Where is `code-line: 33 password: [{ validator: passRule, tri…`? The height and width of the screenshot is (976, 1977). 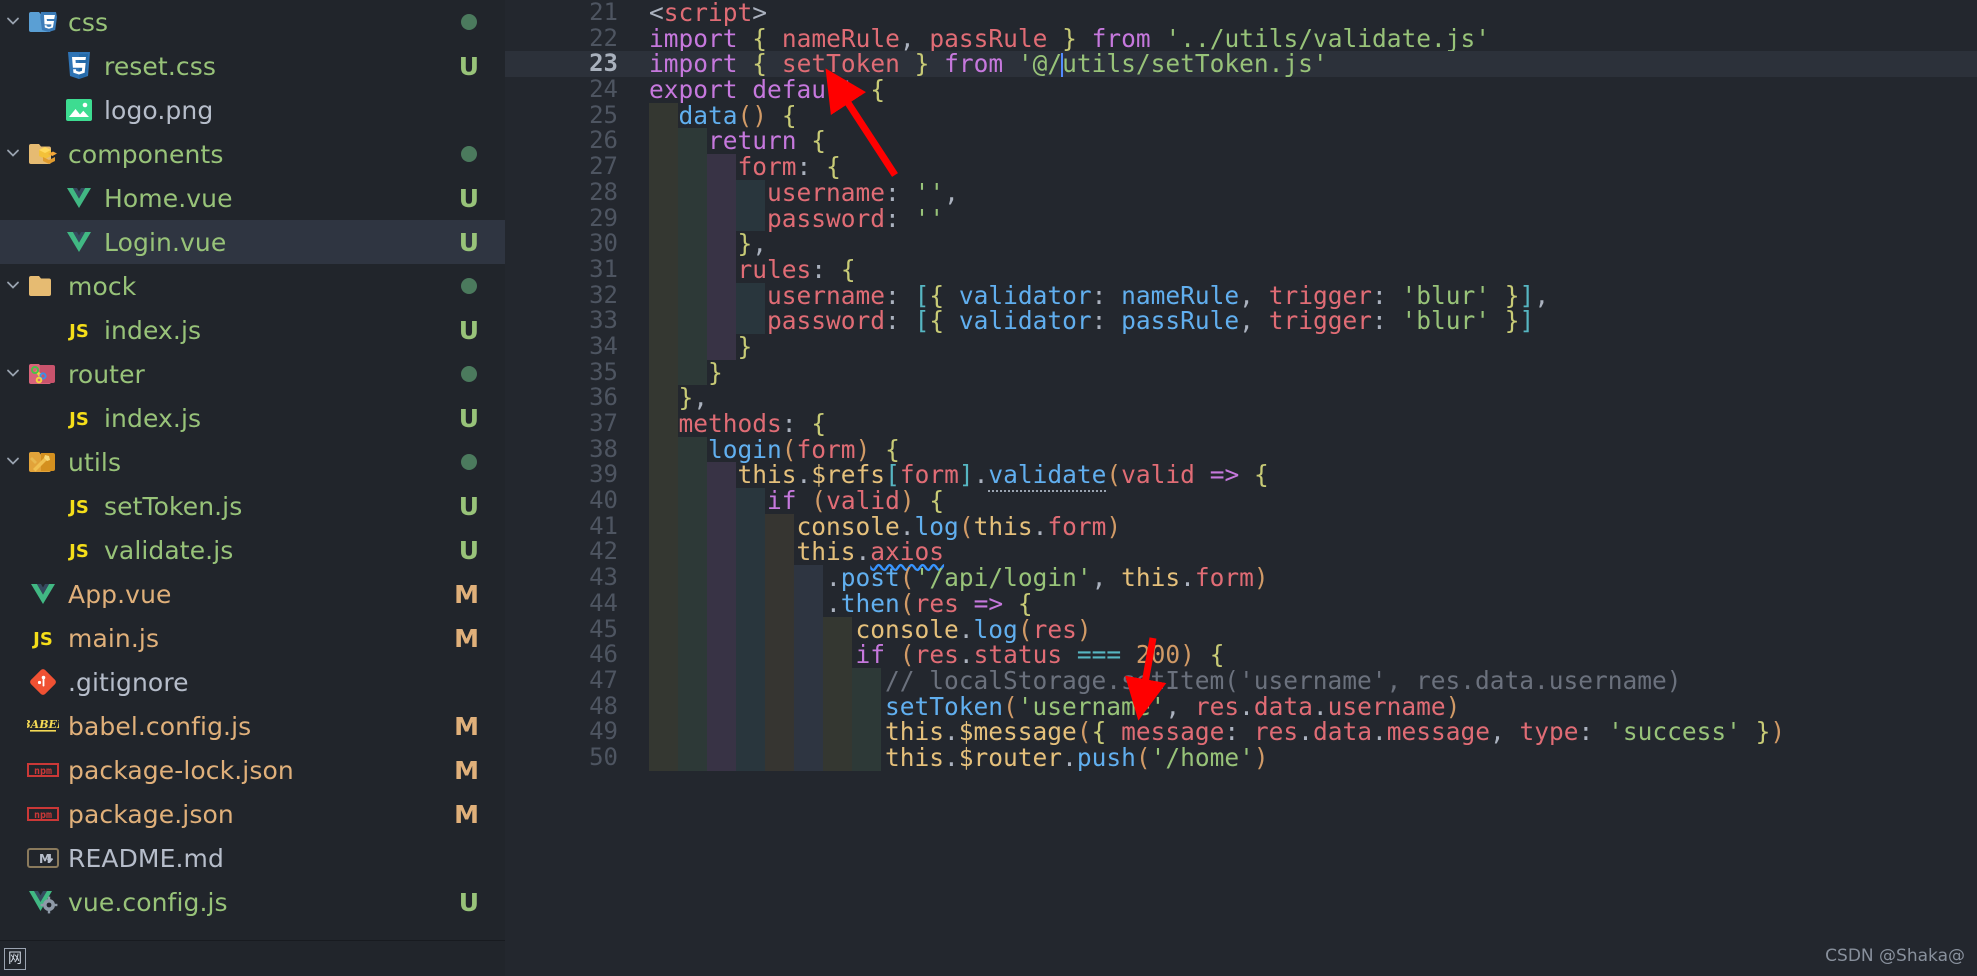
code-line: 33 password: [{ validator: passRule, tri… is located at coordinates (1241, 321).